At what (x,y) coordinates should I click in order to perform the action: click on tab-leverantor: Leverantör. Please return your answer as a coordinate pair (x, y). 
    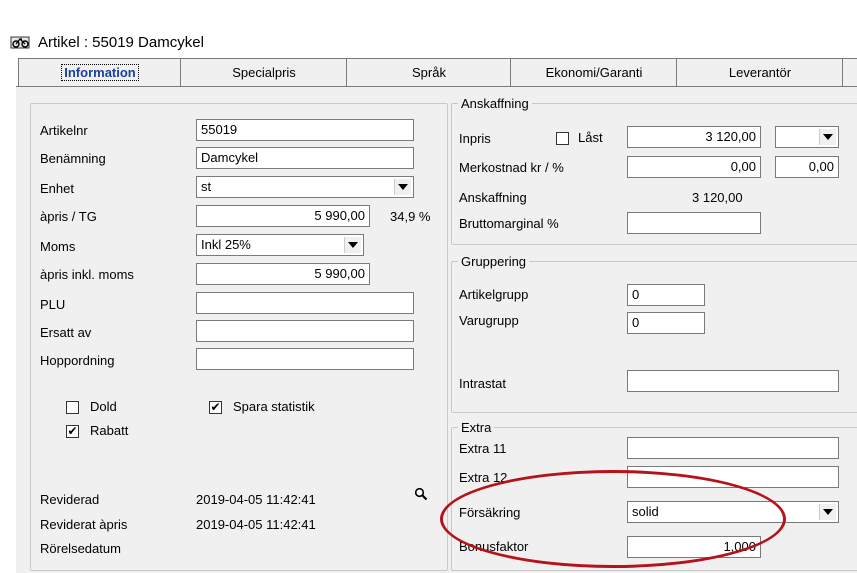
    Looking at the image, I should click on (760, 72).